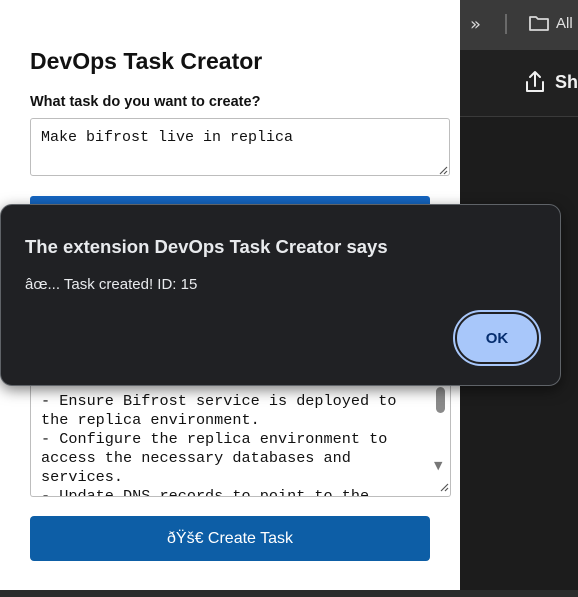  What do you see at coordinates (111, 284) in the screenshot?
I see `dialog-message: âœ... Task created! ID: 15` at bounding box center [111, 284].